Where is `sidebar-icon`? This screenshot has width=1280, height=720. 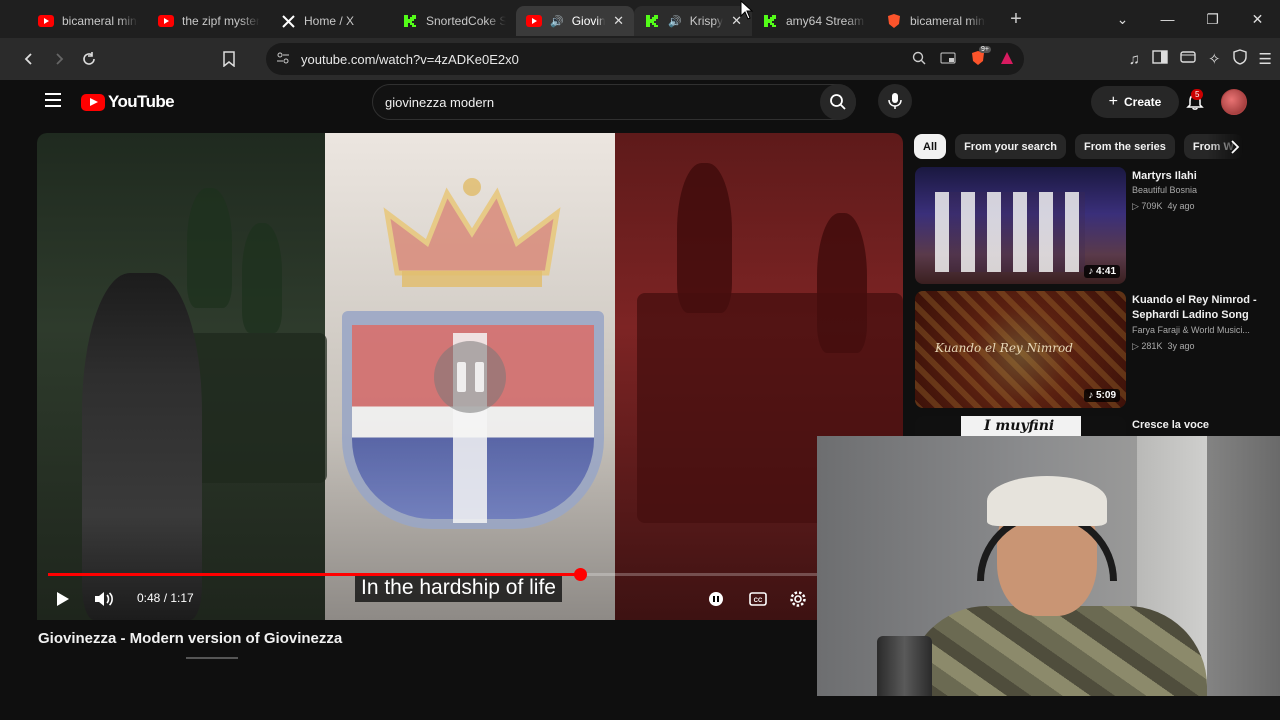
sidebar-icon is located at coordinates (1160, 59).